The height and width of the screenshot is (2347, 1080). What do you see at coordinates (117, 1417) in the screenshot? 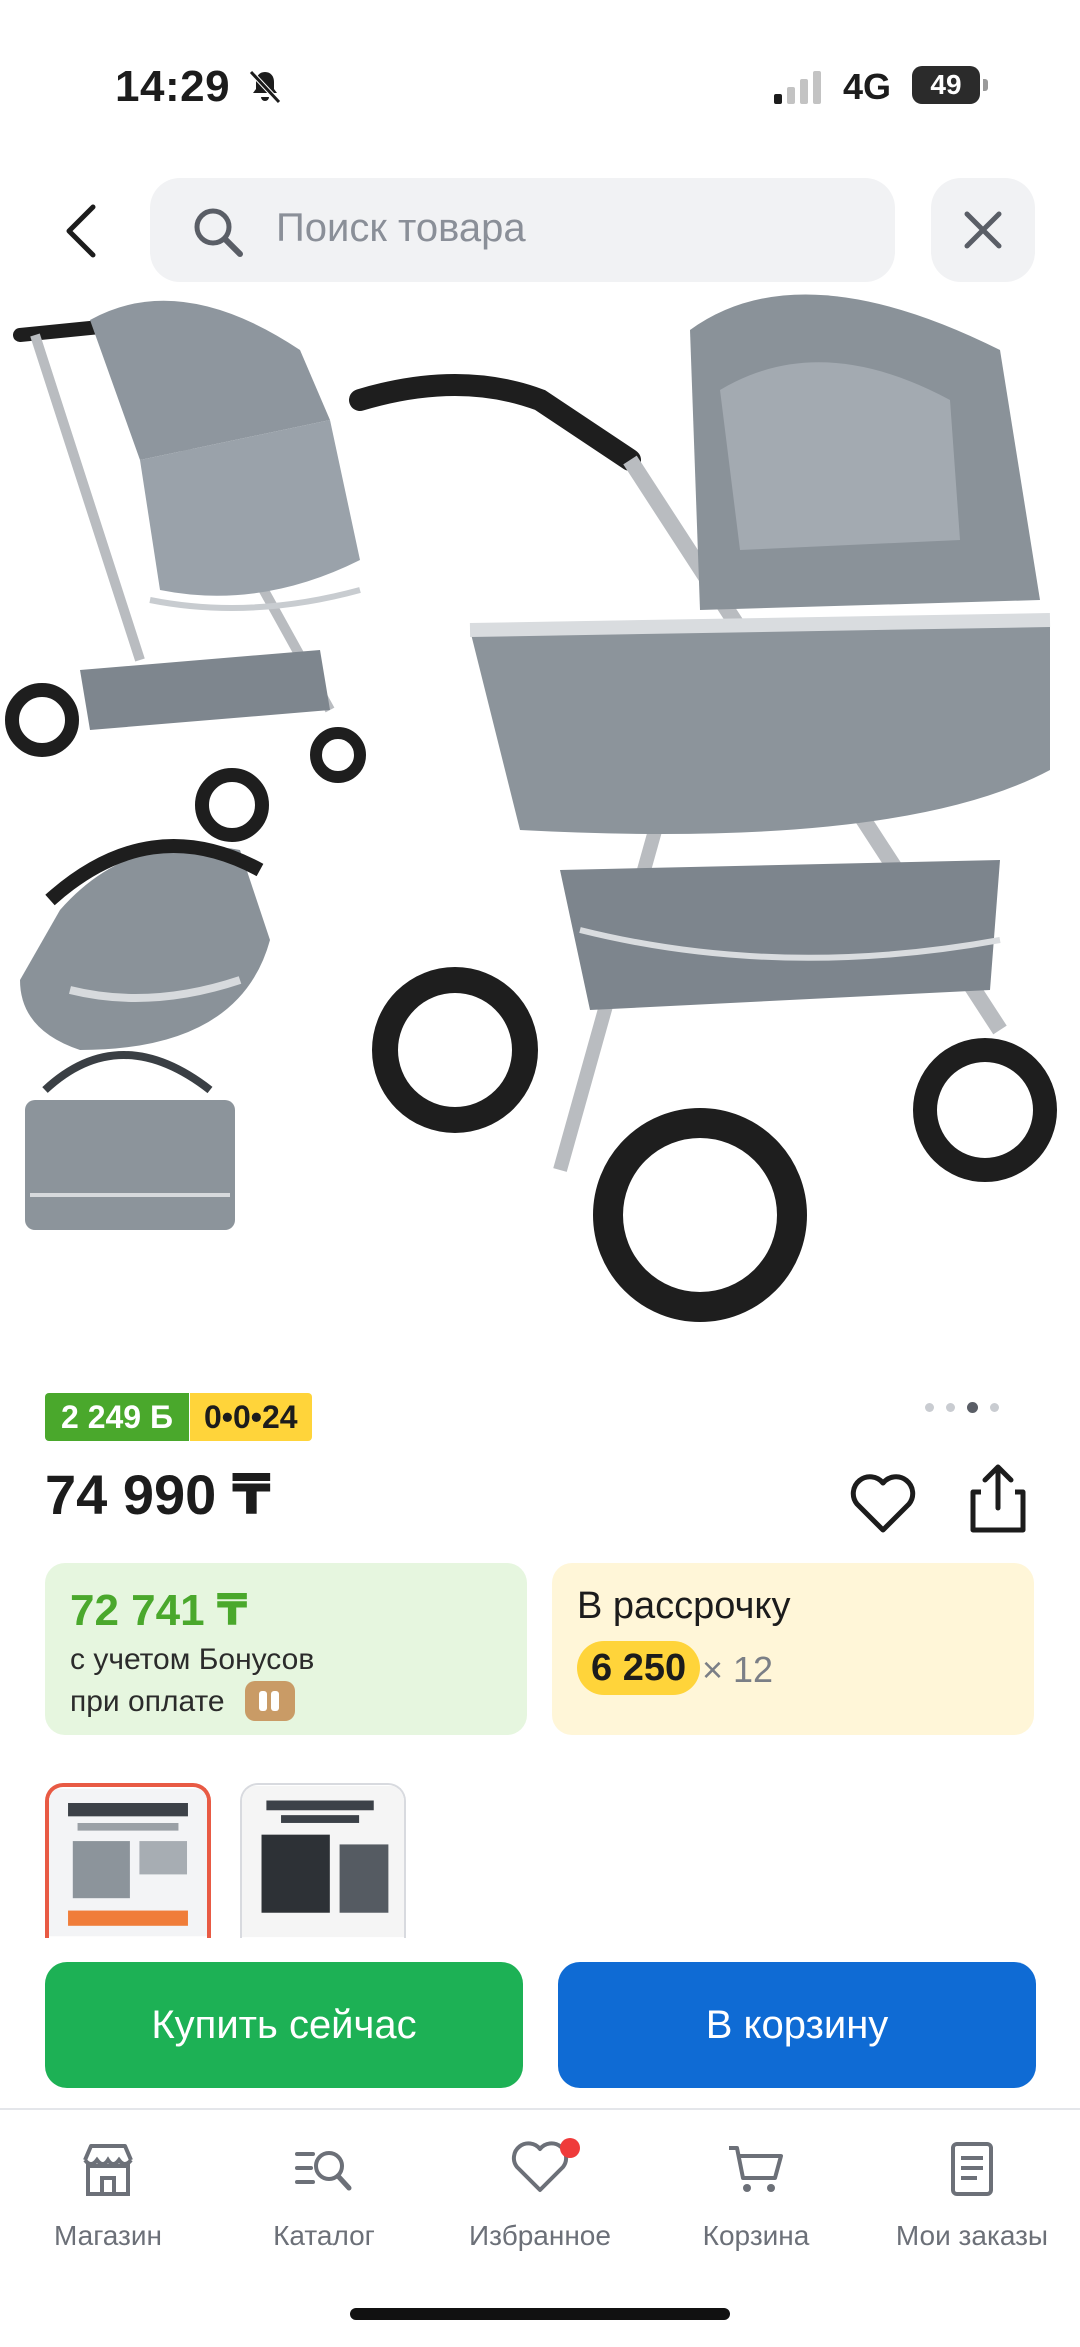
I see `bonus-badge: 2 249 Б` at bounding box center [117, 1417].